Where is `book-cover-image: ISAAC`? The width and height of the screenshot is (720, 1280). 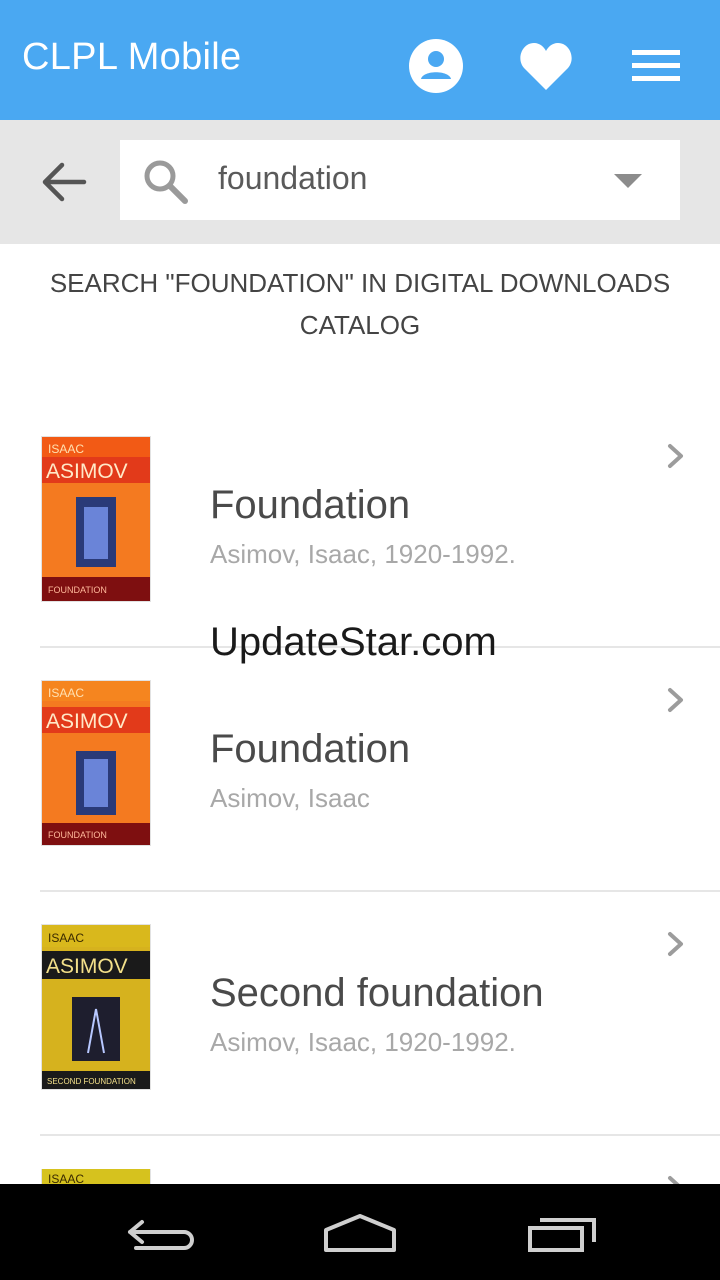
book-cover-image: ISAAC is located at coordinates (96, 1176).